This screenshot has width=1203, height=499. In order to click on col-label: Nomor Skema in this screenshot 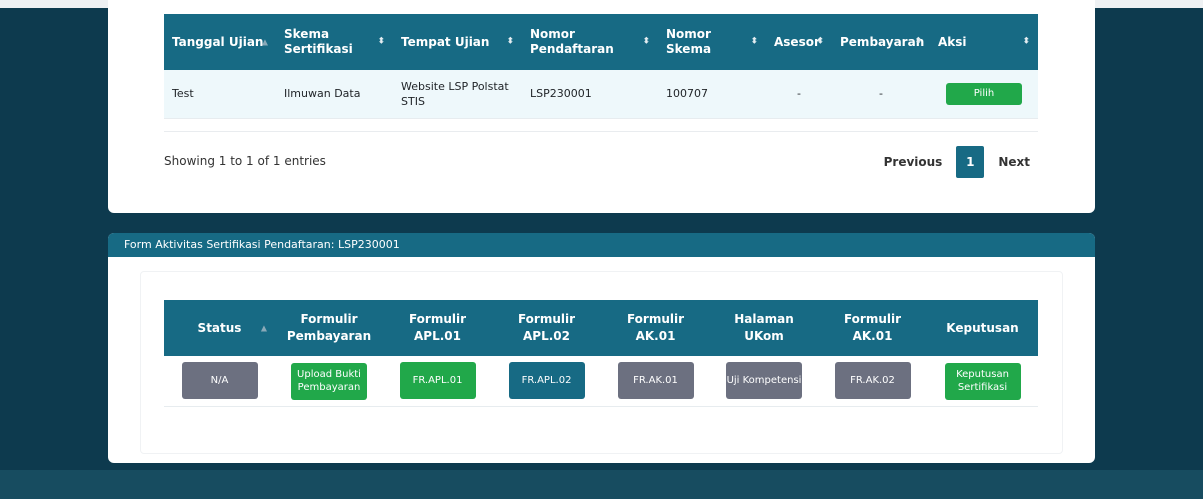, I will do `click(689, 41)`.